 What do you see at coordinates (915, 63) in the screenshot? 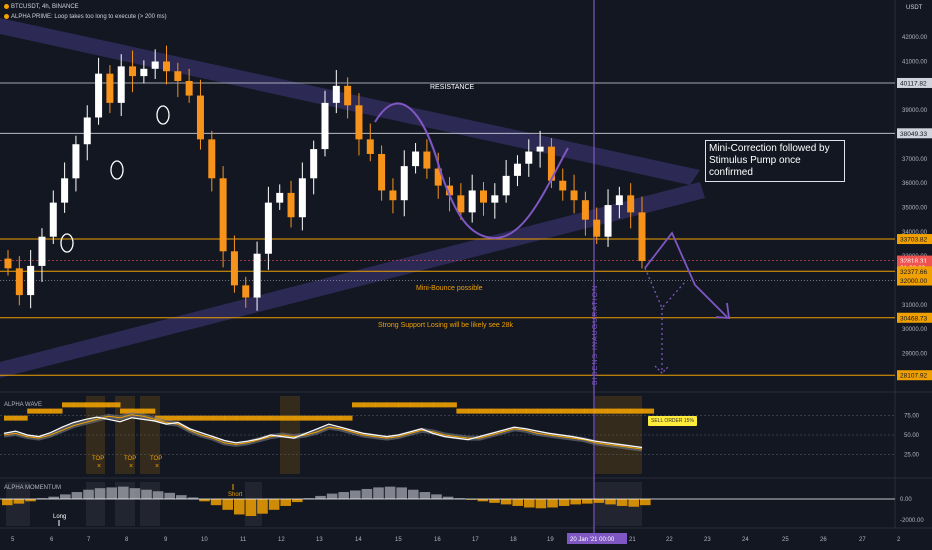
I see `price-tick-label: 41000.00` at bounding box center [915, 63].